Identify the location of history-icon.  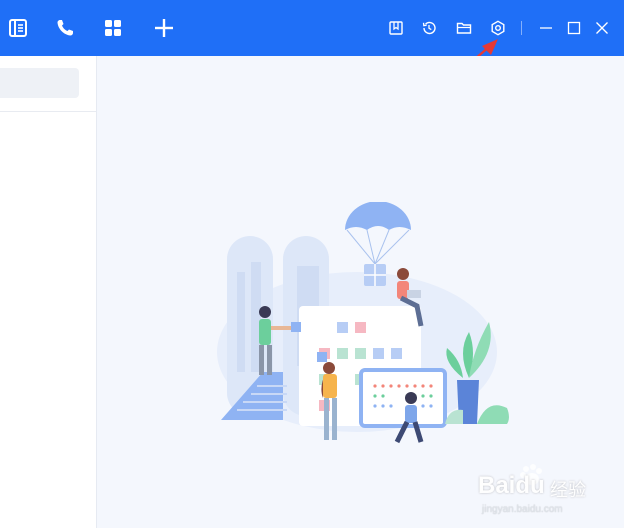
(429, 28).